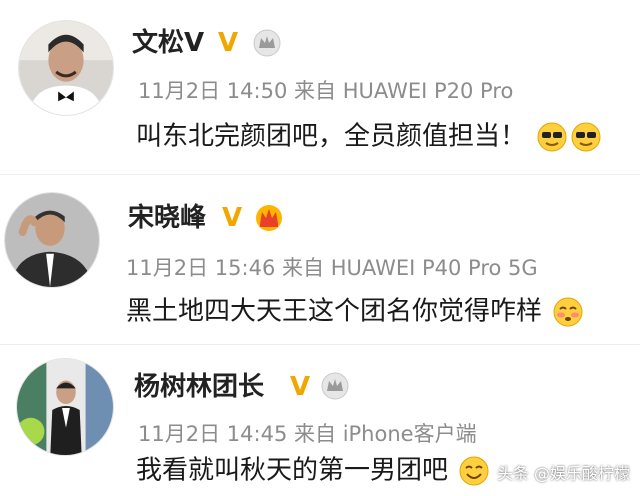 This screenshot has width=640, height=496. I want to click on smile-emoji-icon, so click(474, 471).